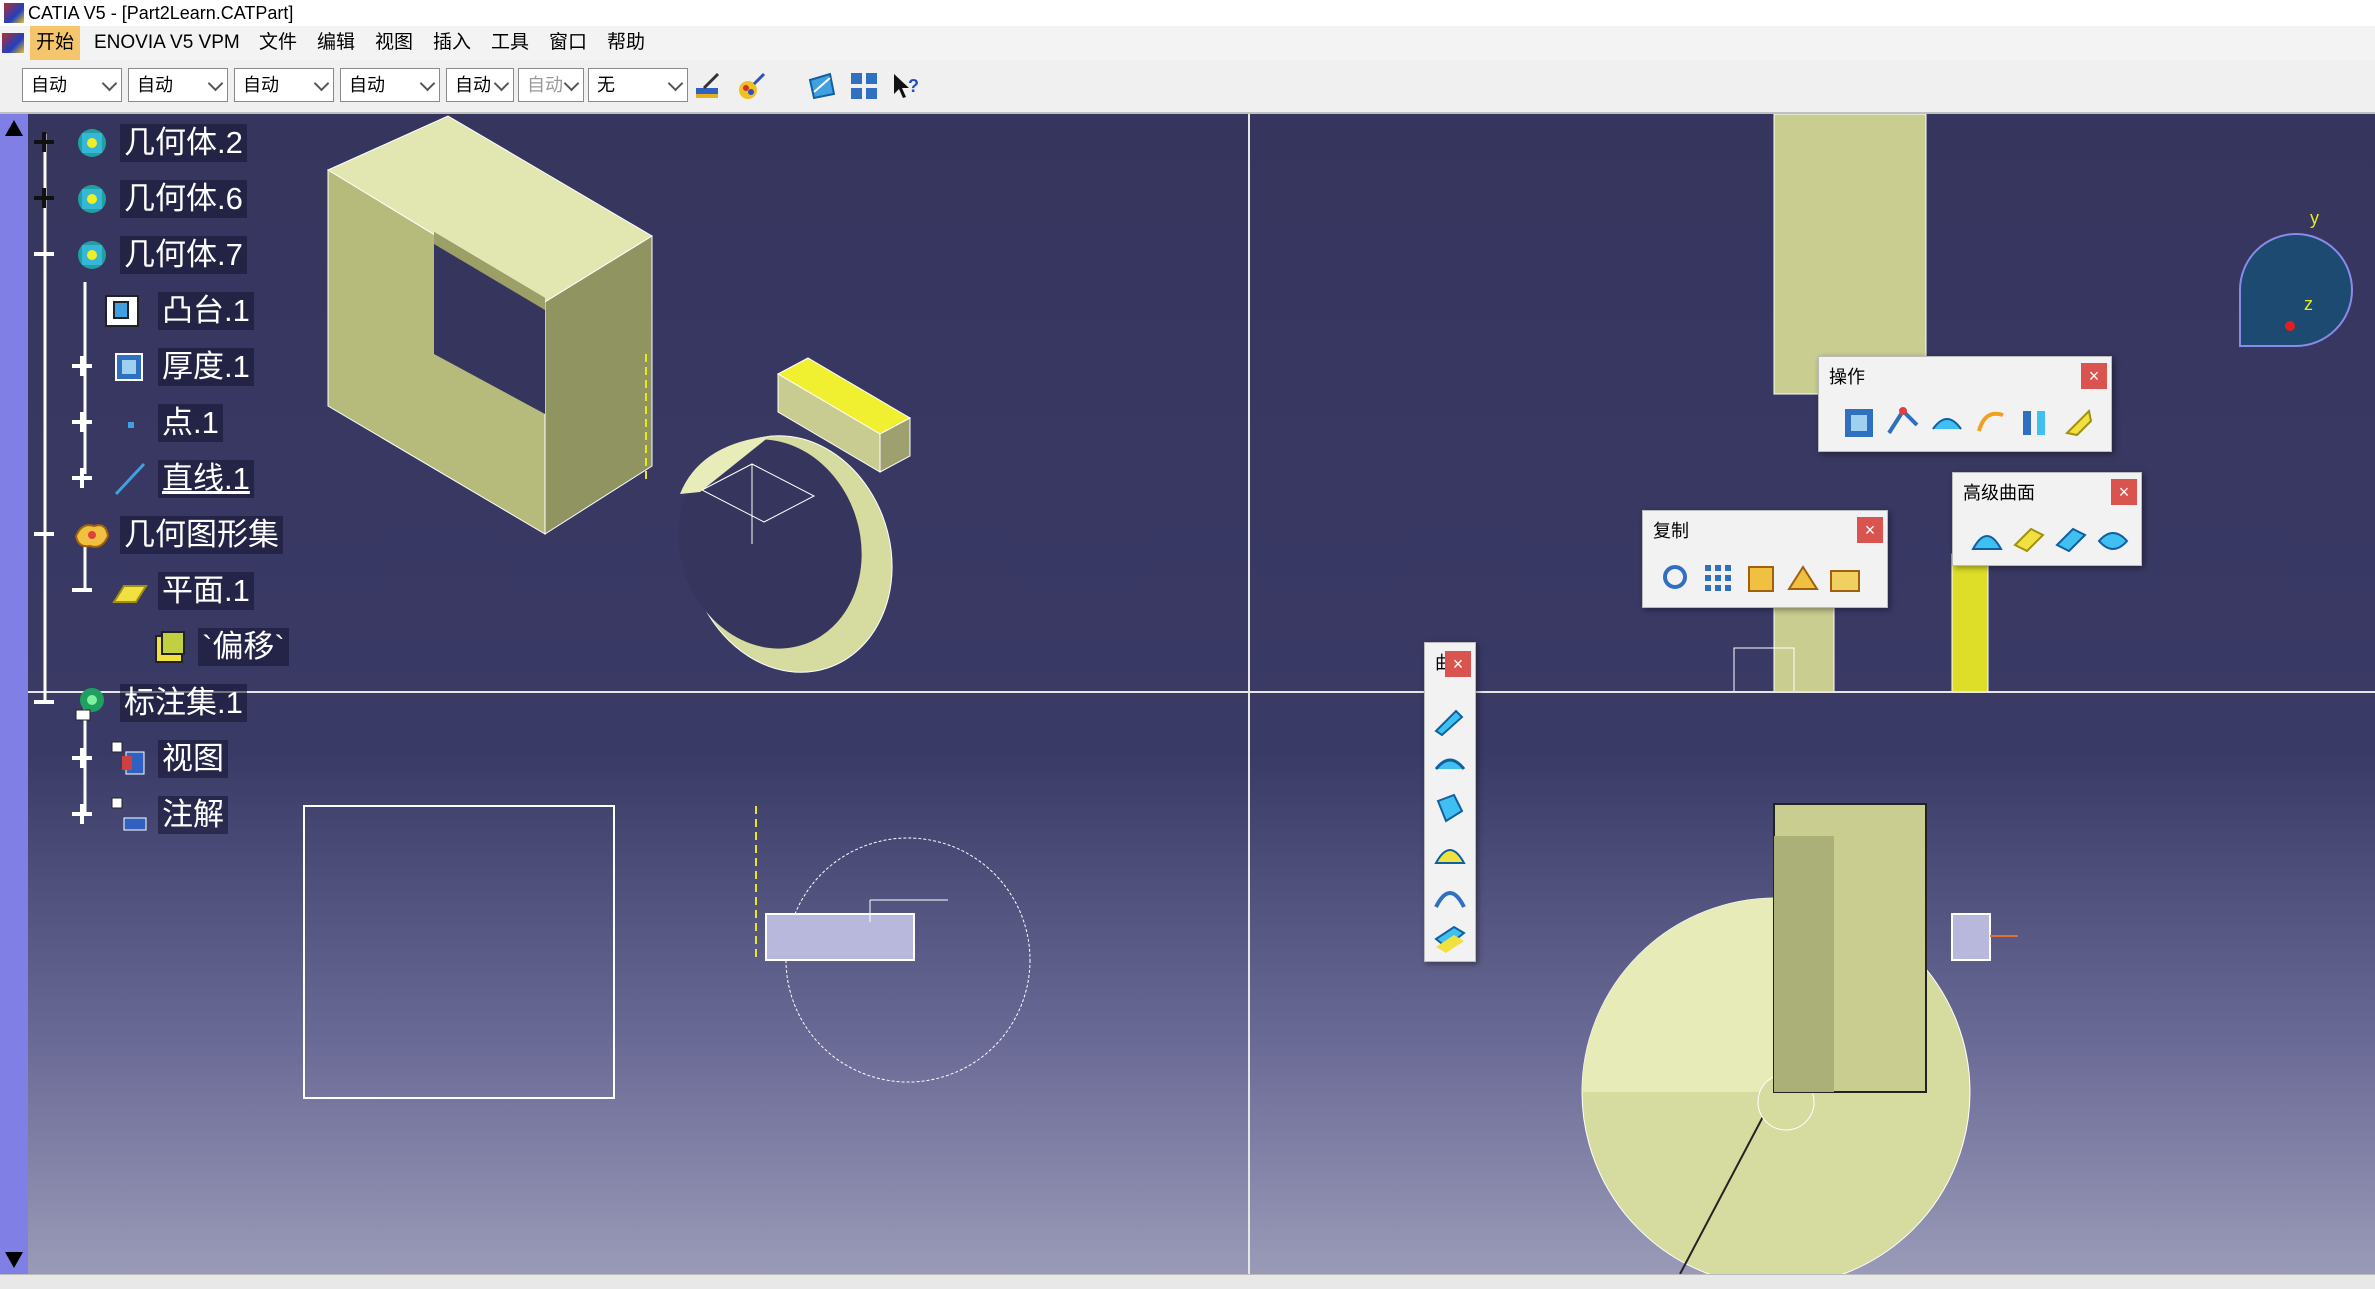 The height and width of the screenshot is (1289, 2375). Describe the element at coordinates (232, 535) in the screenshot. I see `tree-node-geometrical-set: 几何图形集` at that location.